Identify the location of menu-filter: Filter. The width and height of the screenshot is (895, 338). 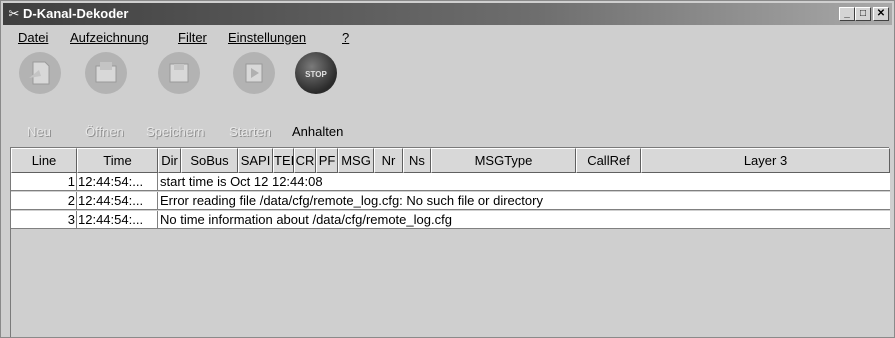
(192, 37).